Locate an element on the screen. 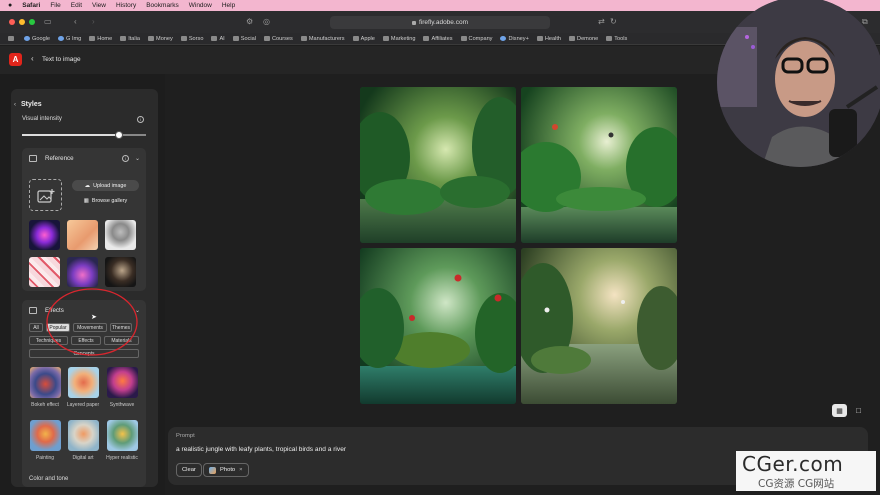  effect-thumbnail-synthwave is located at coordinates (122, 382).